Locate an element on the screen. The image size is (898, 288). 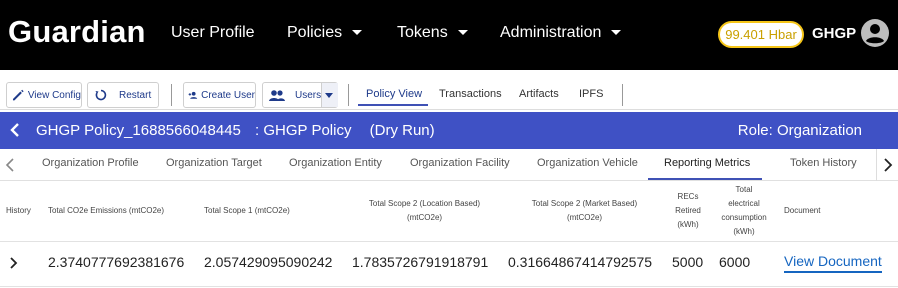
subtab-token-history: Token History is located at coordinates (823, 163).